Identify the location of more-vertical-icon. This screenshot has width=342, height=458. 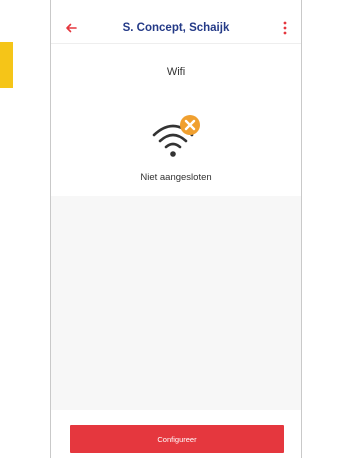
(285, 28).